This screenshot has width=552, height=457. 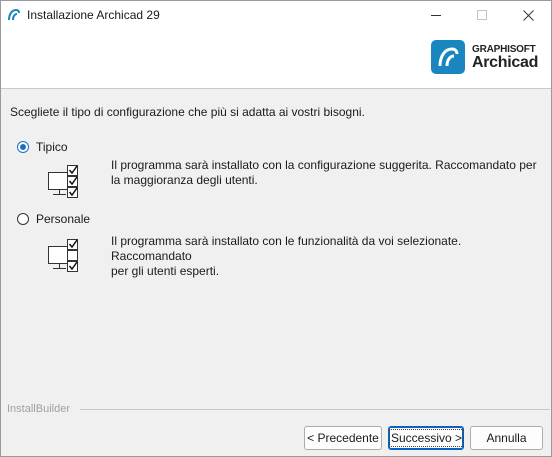 What do you see at coordinates (63, 219) in the screenshot?
I see `radio-personale-label: Personale` at bounding box center [63, 219].